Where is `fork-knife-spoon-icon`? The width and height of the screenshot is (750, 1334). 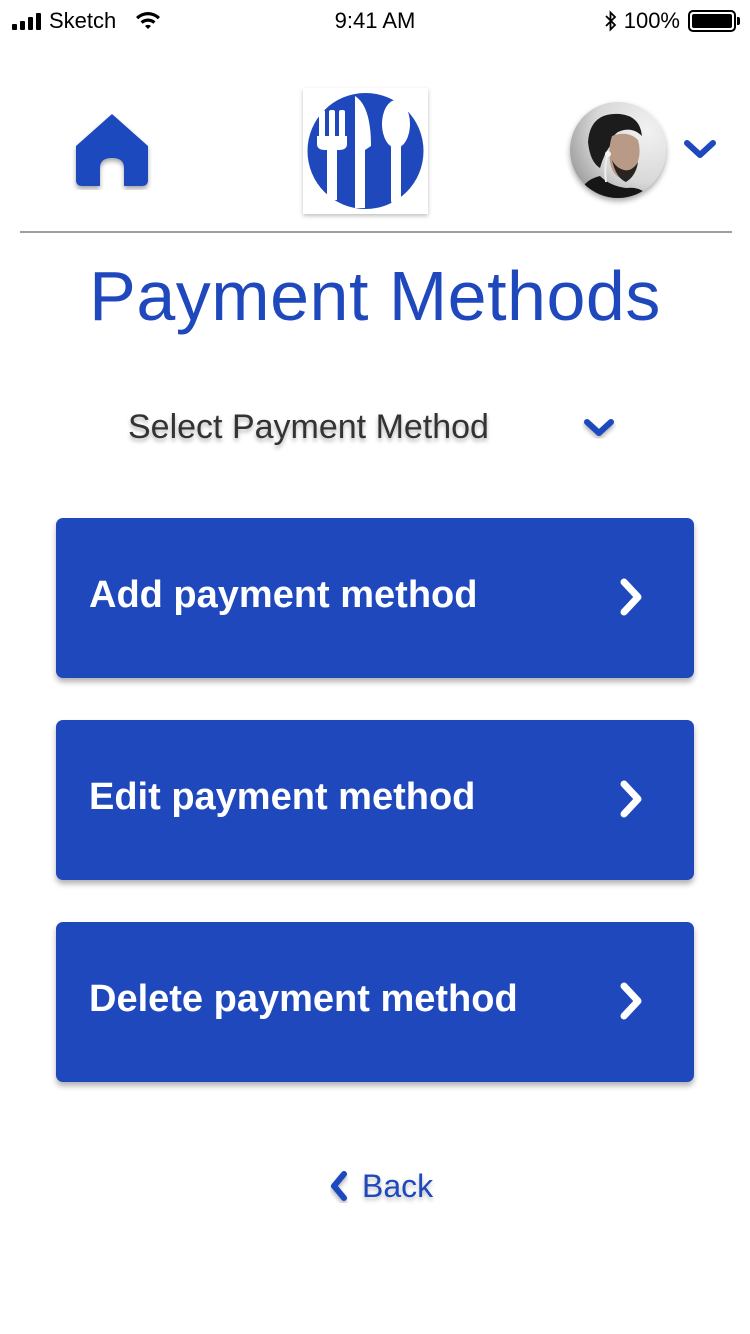 fork-knife-spoon-icon is located at coordinates (365, 151).